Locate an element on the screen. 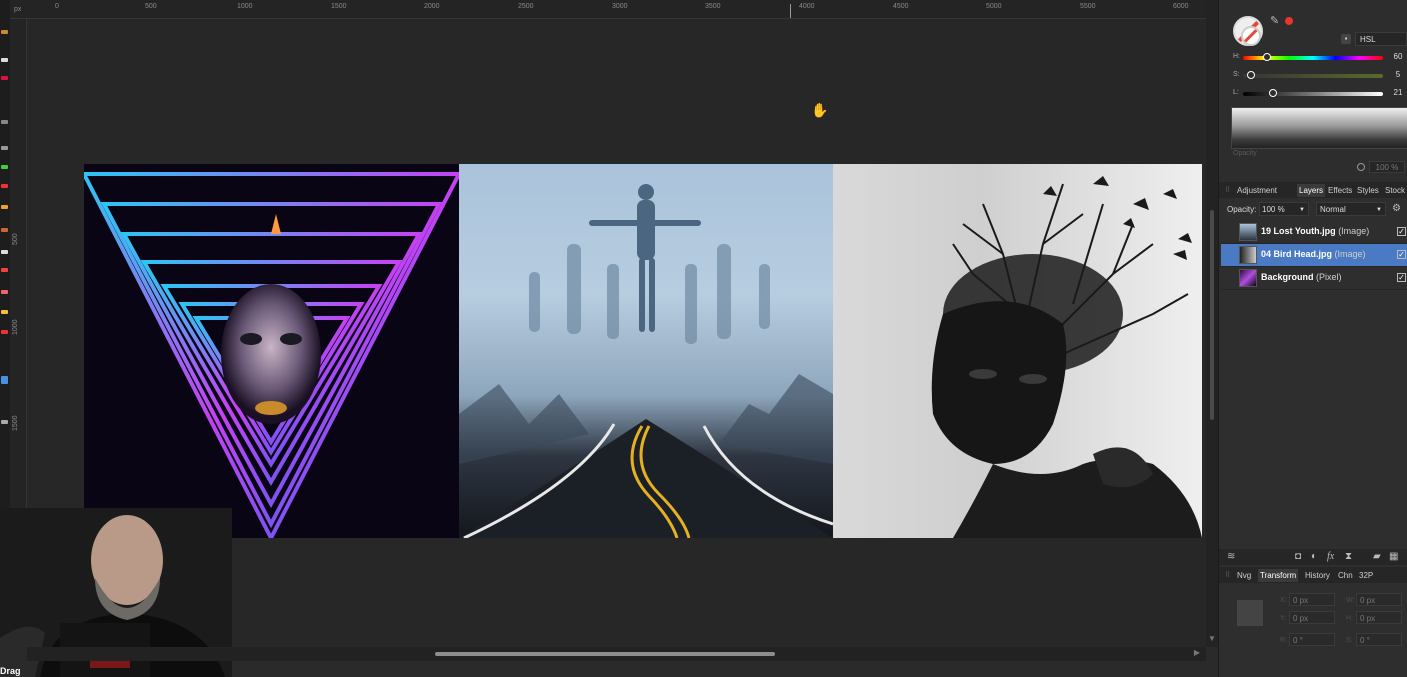  anchor-point-selector is located at coordinates (1250, 613).